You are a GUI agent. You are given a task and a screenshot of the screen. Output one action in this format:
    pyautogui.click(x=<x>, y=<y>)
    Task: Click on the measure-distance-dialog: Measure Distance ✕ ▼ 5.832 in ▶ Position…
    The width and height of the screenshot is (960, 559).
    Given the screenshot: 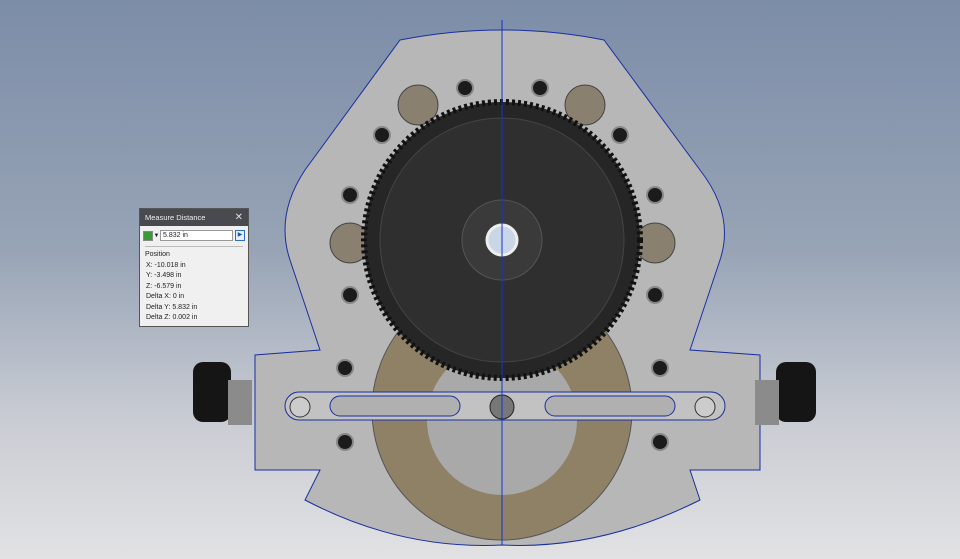 What is the action you would take?
    pyautogui.click(x=194, y=267)
    